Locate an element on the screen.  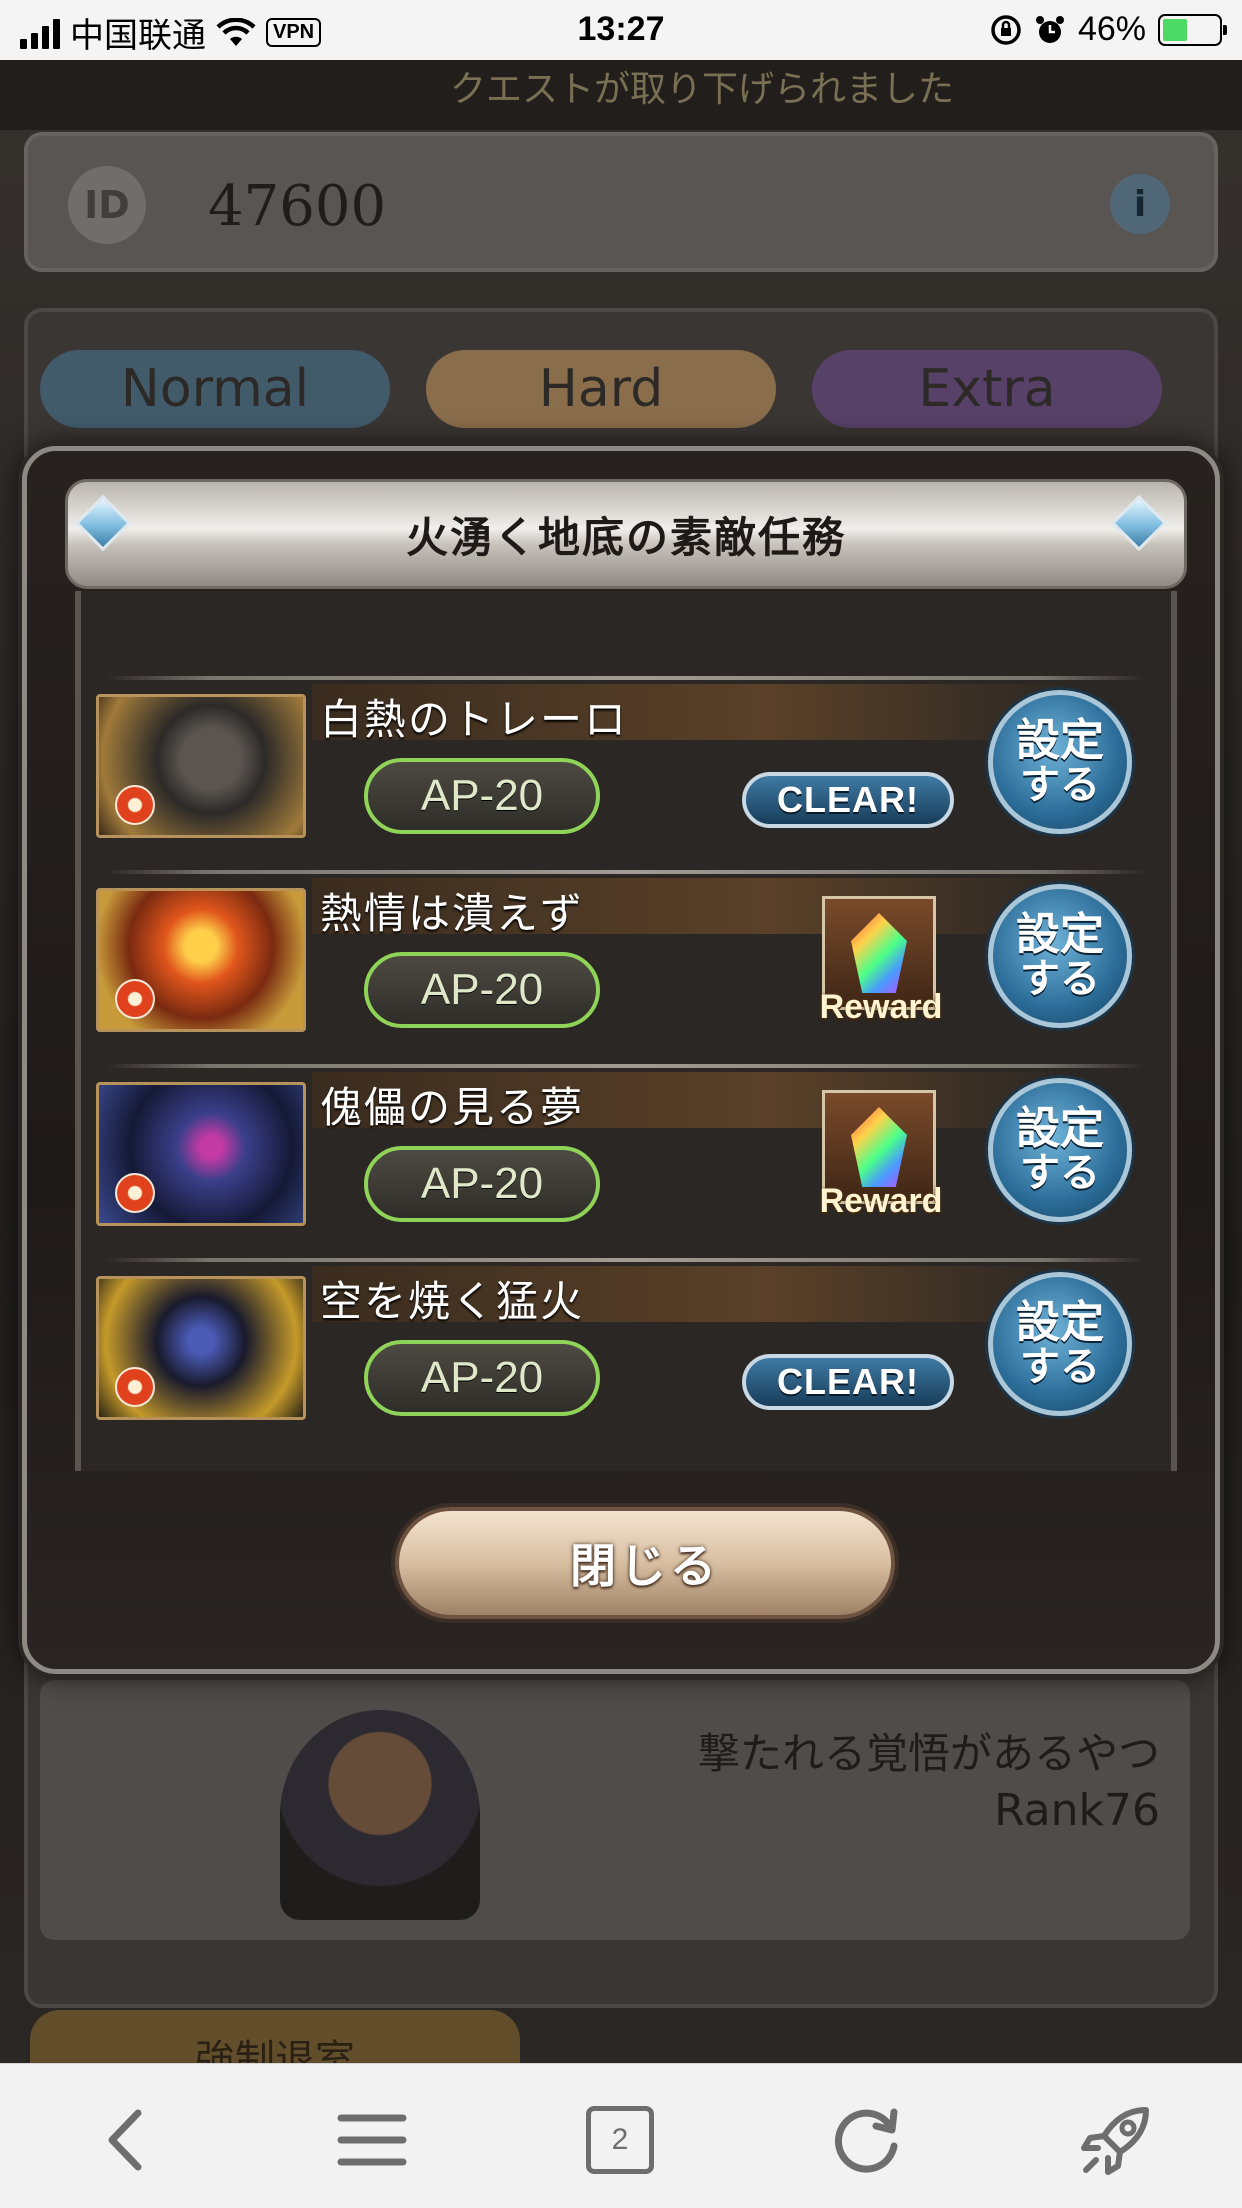
quest-row: 空を焼く猛火 AP-20 CLEAR! 設定 する is located at coordinates (621, 1355).